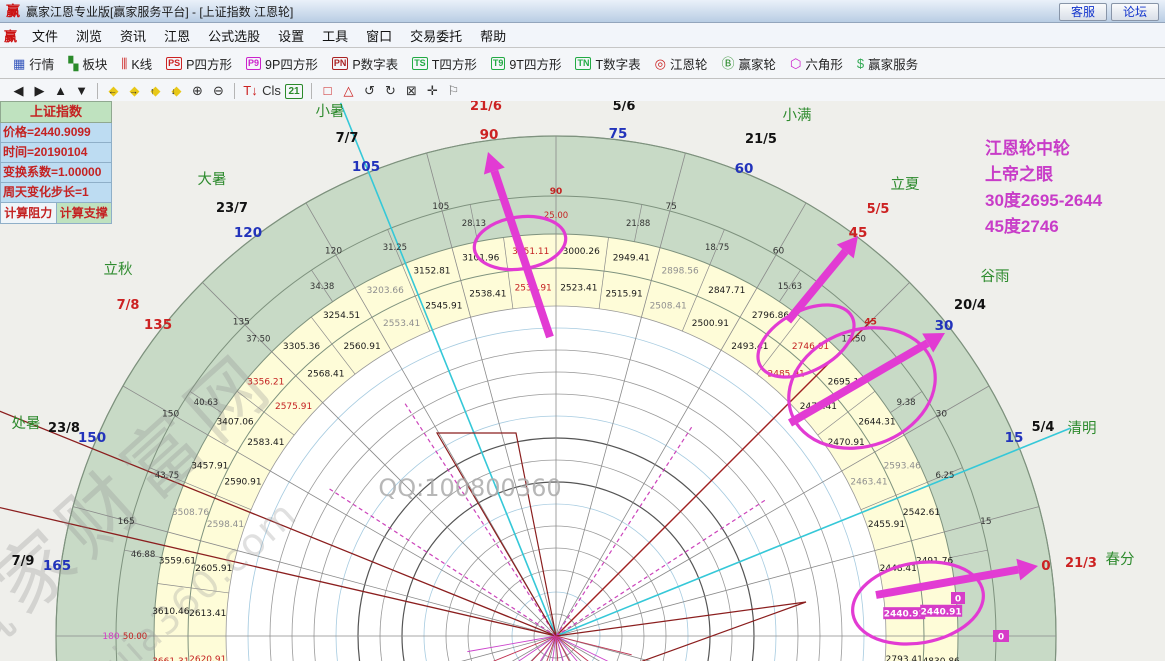 This screenshot has width=1165, height=661. Describe the element at coordinates (365, 63) in the screenshot. I see `p-table-button: PN P数字表` at that location.